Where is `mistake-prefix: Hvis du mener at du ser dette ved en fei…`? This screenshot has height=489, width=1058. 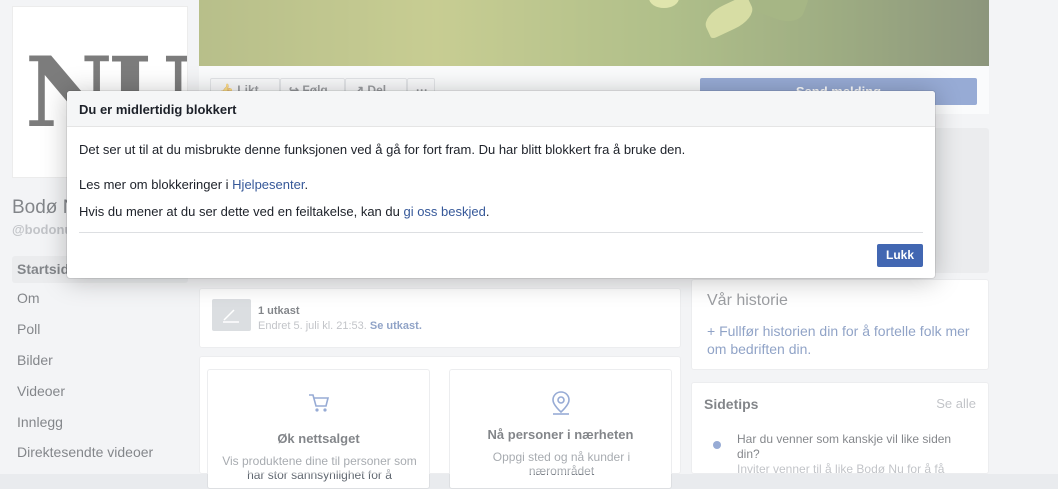 mistake-prefix: Hvis du mener at du ser dette ved en fei… is located at coordinates (241, 211).